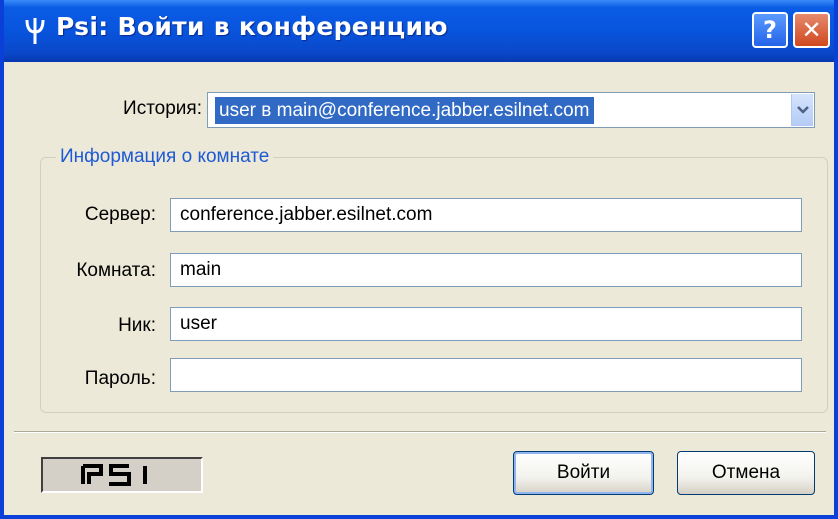 The width and height of the screenshot is (838, 519). Describe the element at coordinates (165, 157) in the screenshot. I see `room-info-title: Информация о комнате` at that location.